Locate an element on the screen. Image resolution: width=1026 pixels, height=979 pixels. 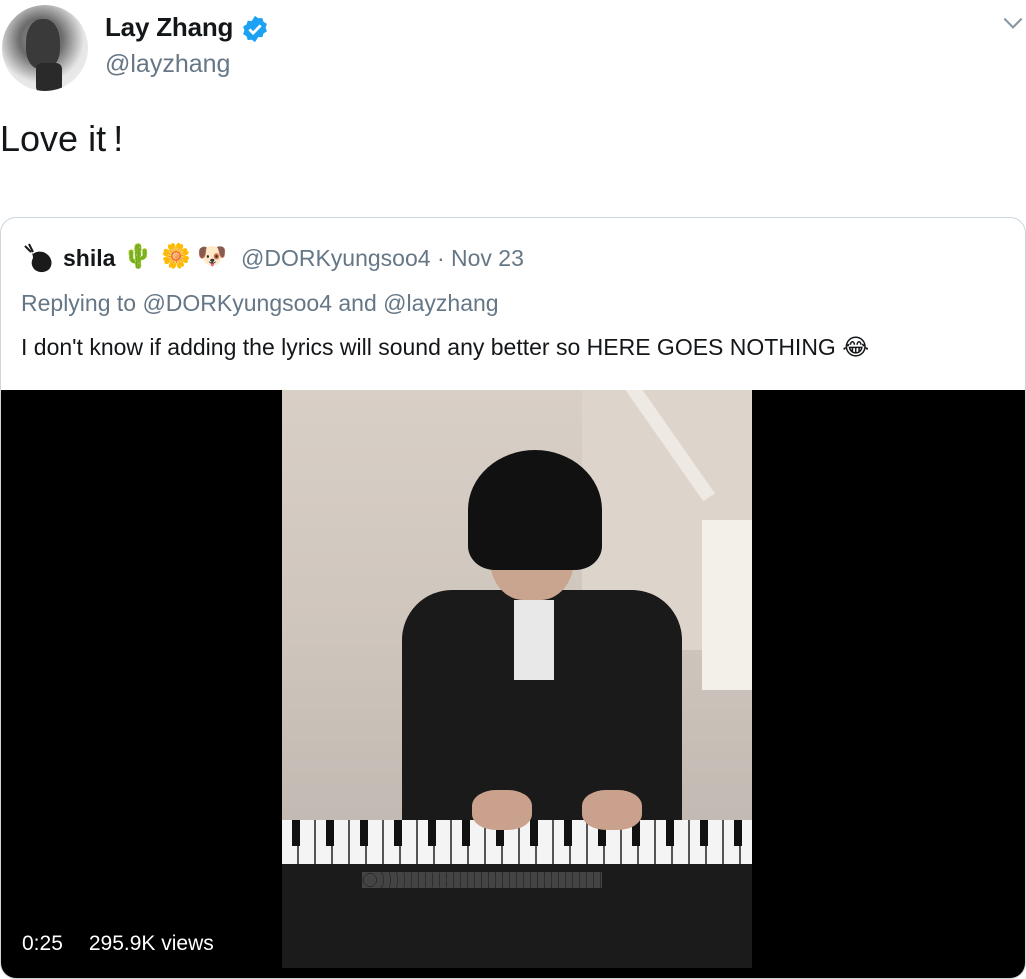
avatar-neck is located at coordinates (49, 77).